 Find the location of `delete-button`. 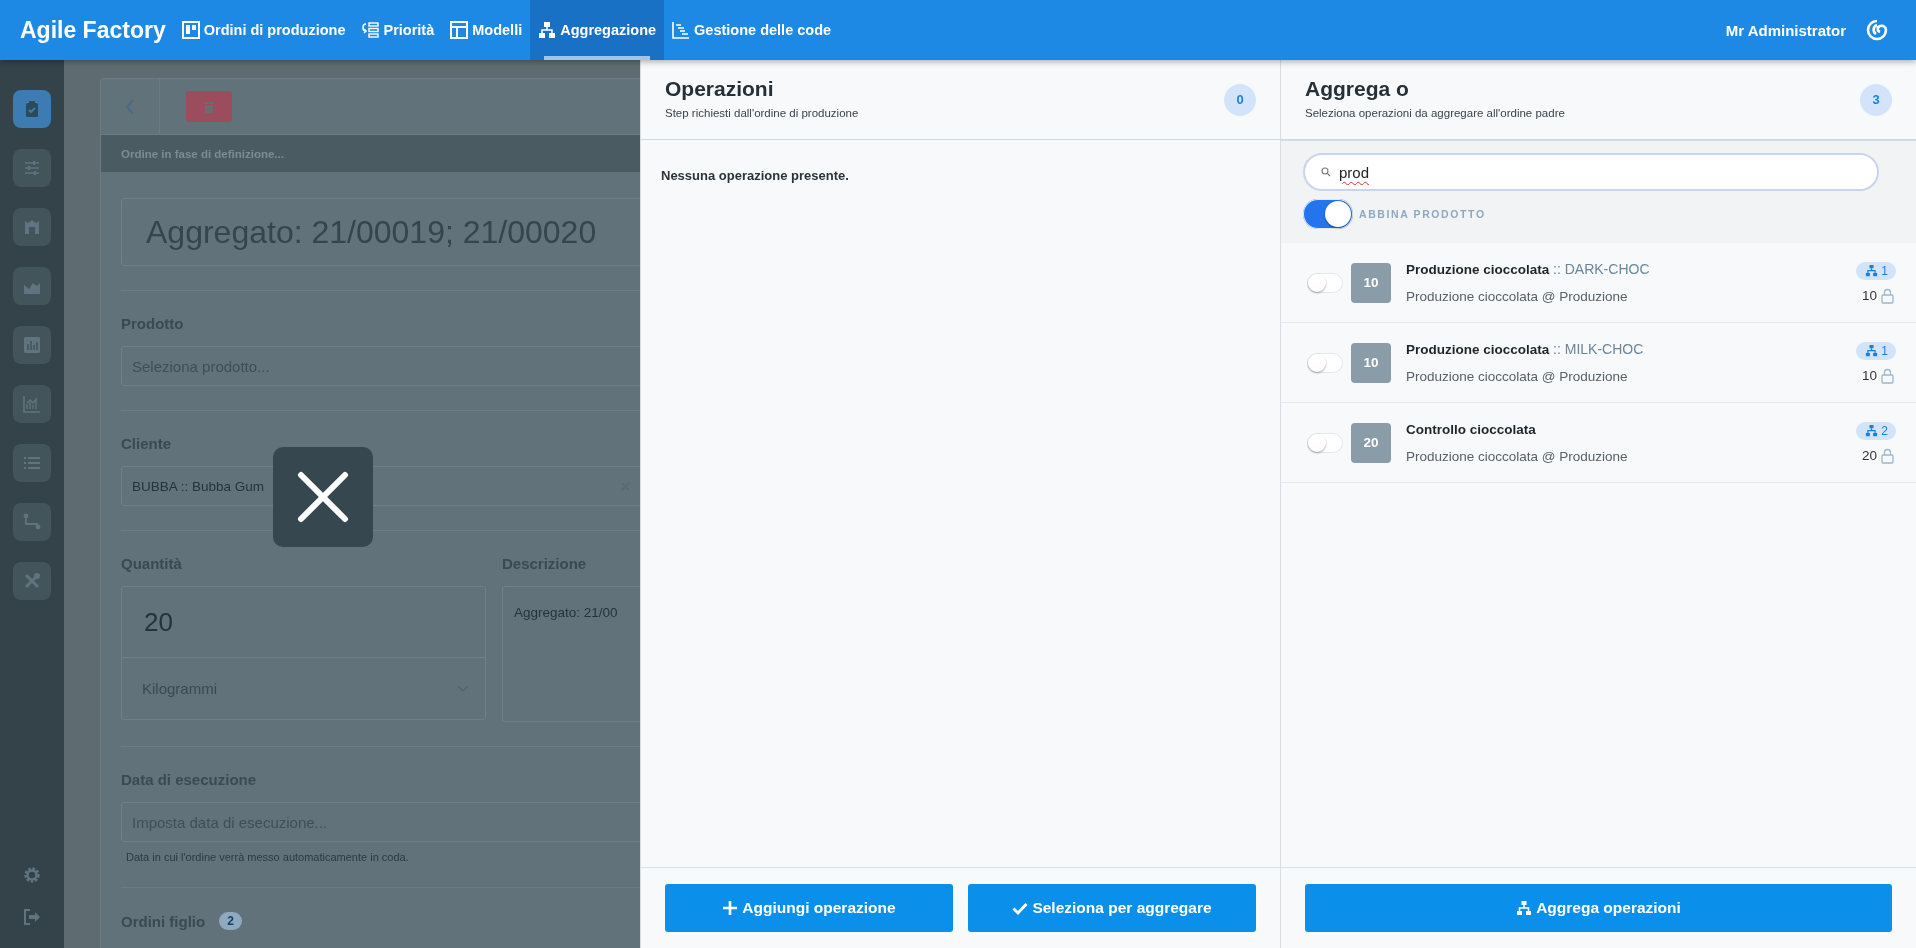

delete-button is located at coordinates (209, 106).